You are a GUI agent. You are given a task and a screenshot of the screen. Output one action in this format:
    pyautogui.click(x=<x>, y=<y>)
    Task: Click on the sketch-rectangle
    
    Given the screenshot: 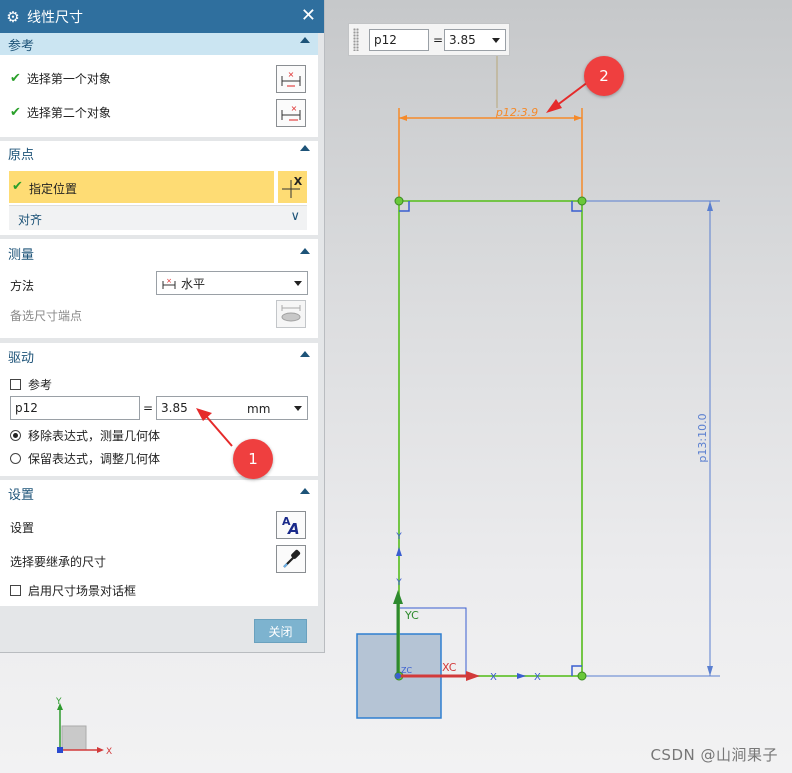 What is the action you would take?
    pyautogui.click(x=490, y=438)
    